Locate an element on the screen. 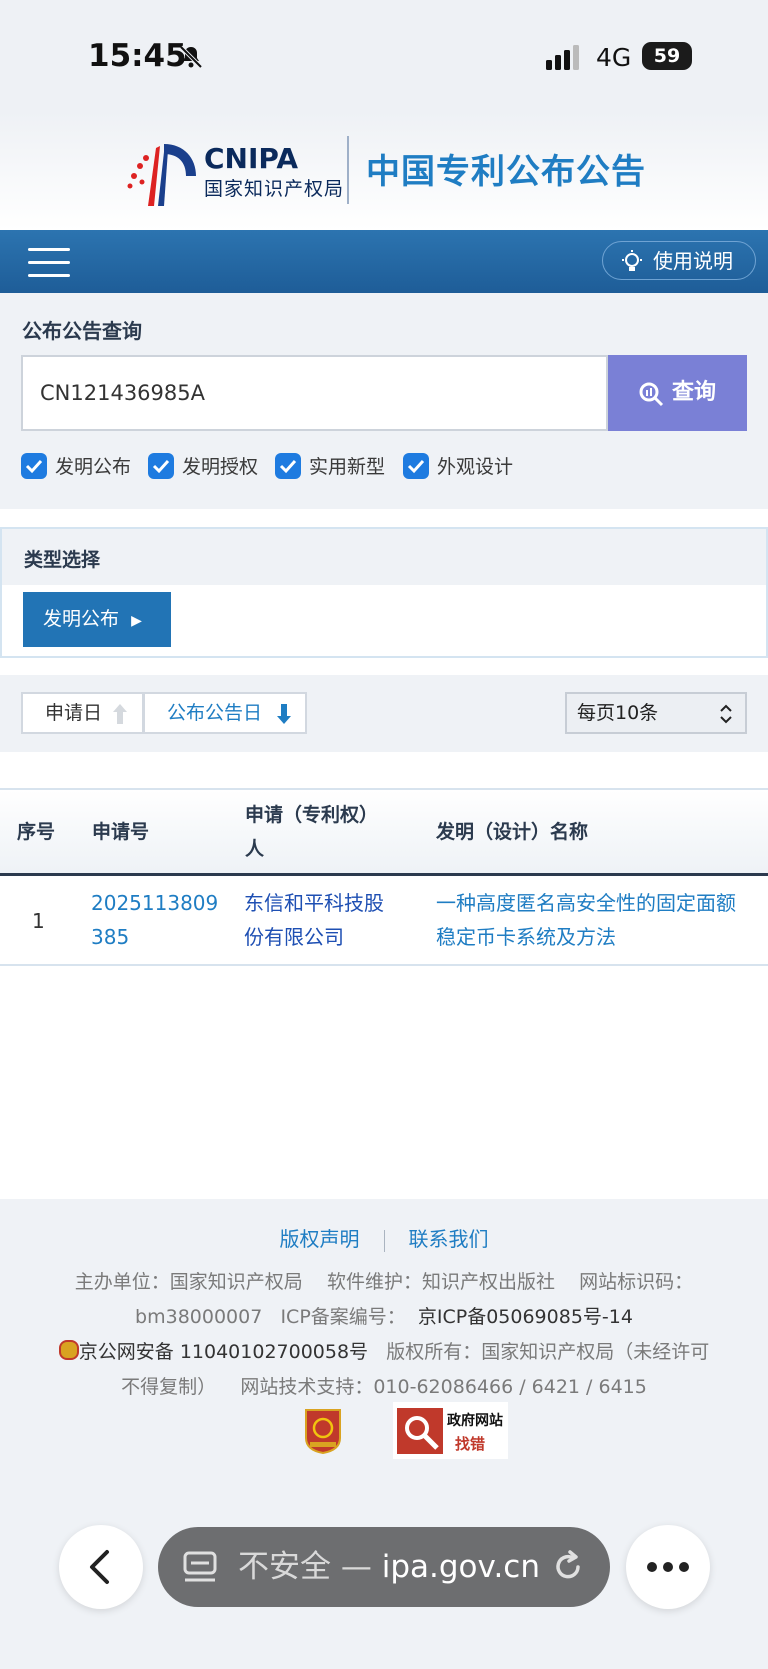 Image resolution: width=768 pixels, height=1669 pixels. sort-publish-date-button: 公布公告日 is located at coordinates (225, 713).